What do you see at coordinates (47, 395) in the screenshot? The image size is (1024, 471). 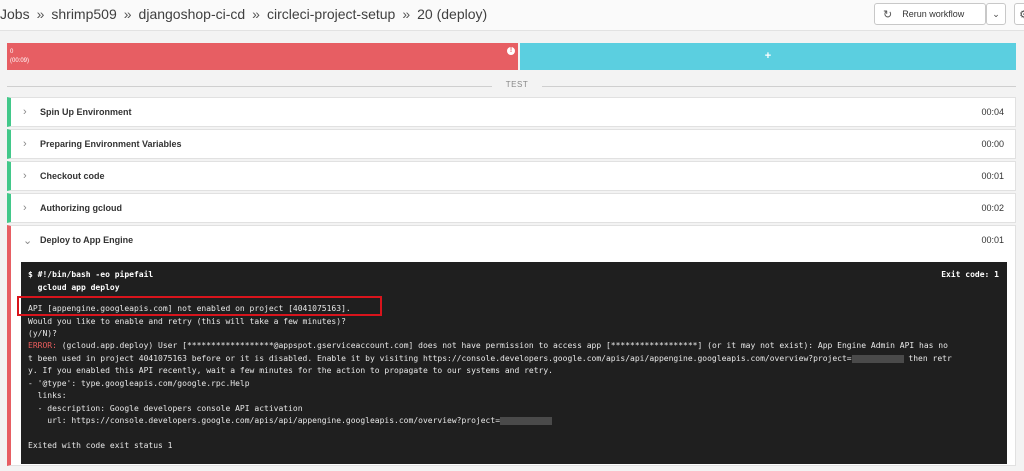 I see `output-line: links:` at bounding box center [47, 395].